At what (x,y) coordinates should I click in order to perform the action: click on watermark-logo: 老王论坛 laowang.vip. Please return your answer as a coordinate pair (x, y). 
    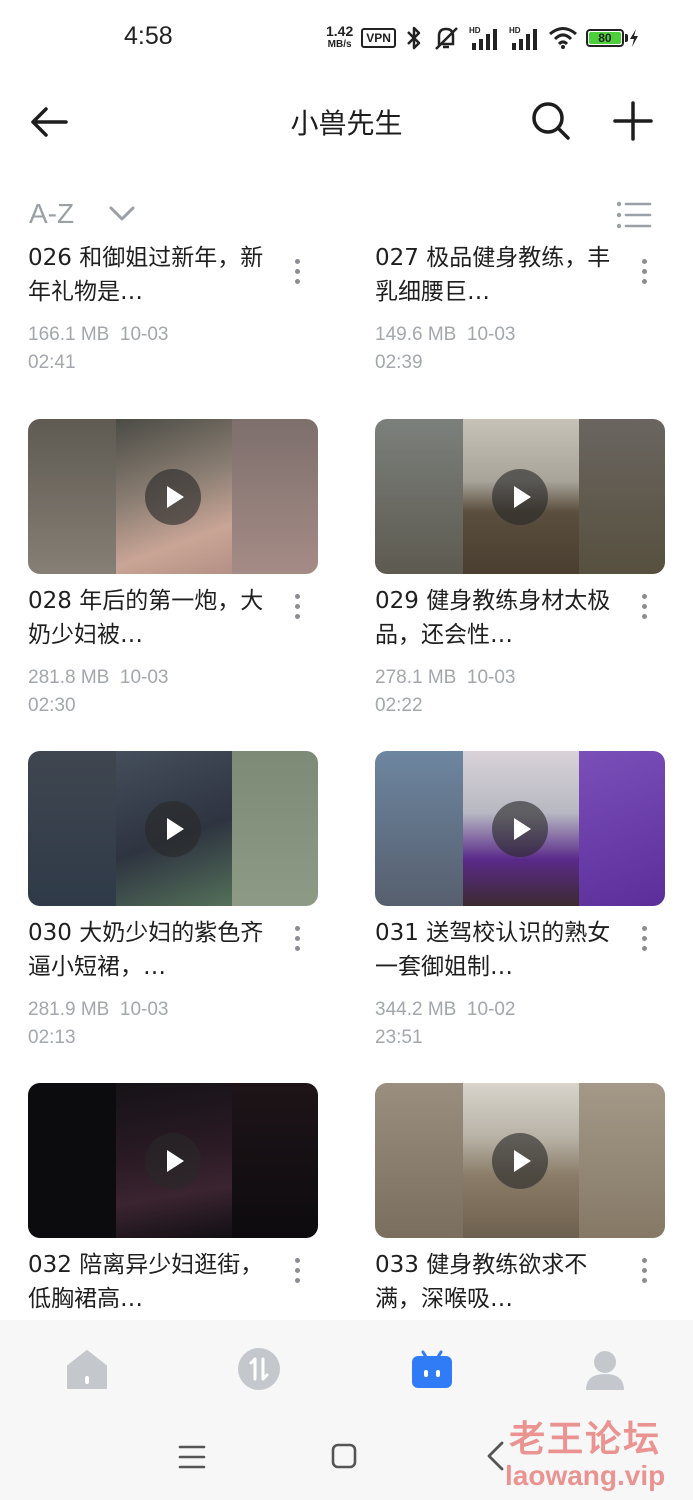
    Looking at the image, I should click on (585, 1451).